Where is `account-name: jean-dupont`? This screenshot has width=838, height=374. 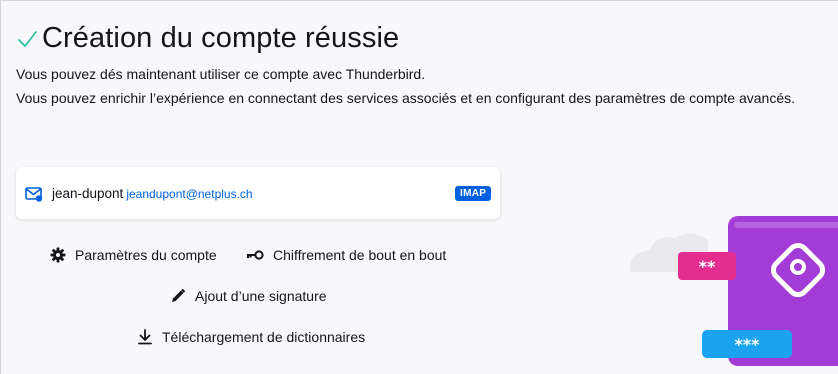
account-name: jean-dupont is located at coordinates (88, 193).